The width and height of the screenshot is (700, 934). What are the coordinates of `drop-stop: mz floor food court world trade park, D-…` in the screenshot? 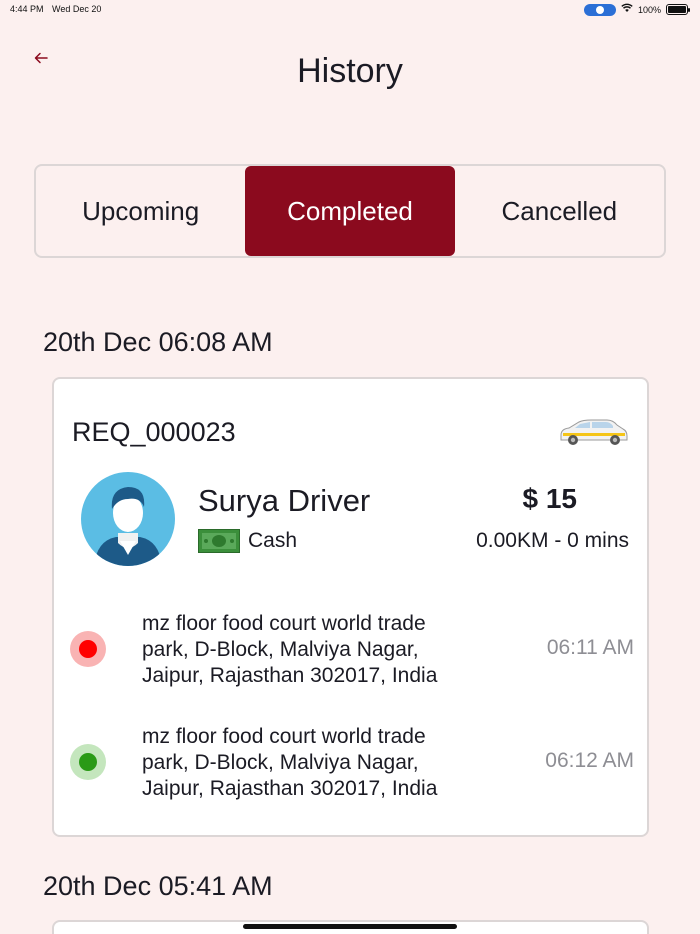 It's located at (353, 764).